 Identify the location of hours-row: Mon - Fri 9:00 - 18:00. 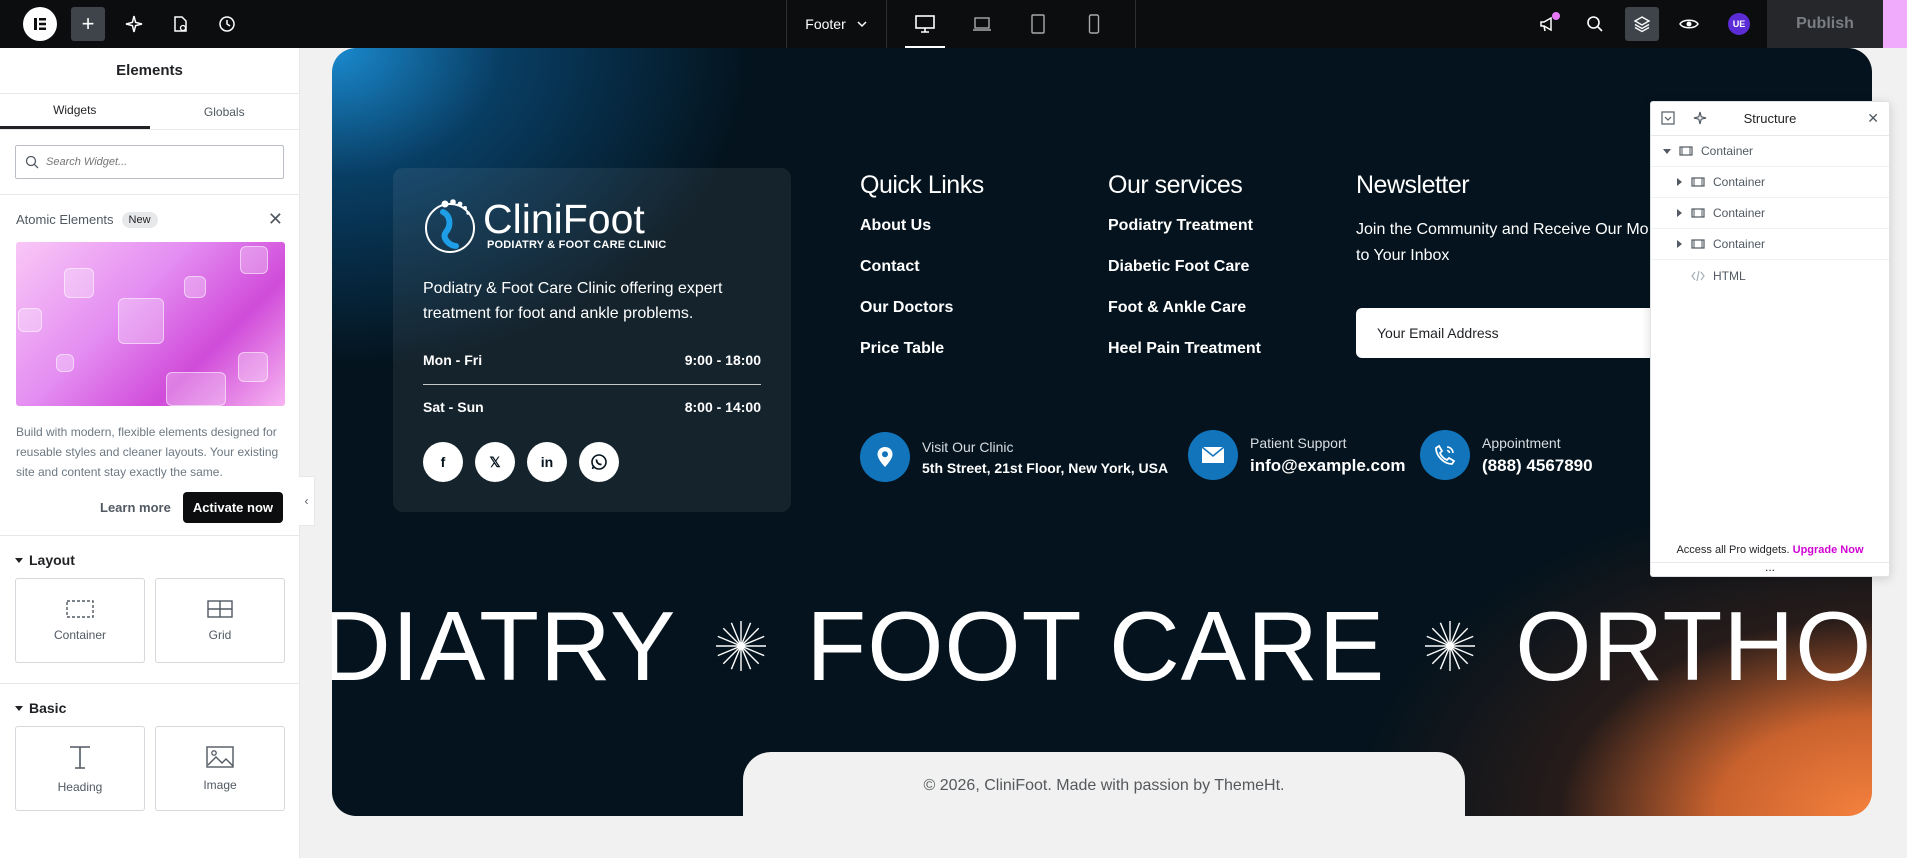
(592, 360).